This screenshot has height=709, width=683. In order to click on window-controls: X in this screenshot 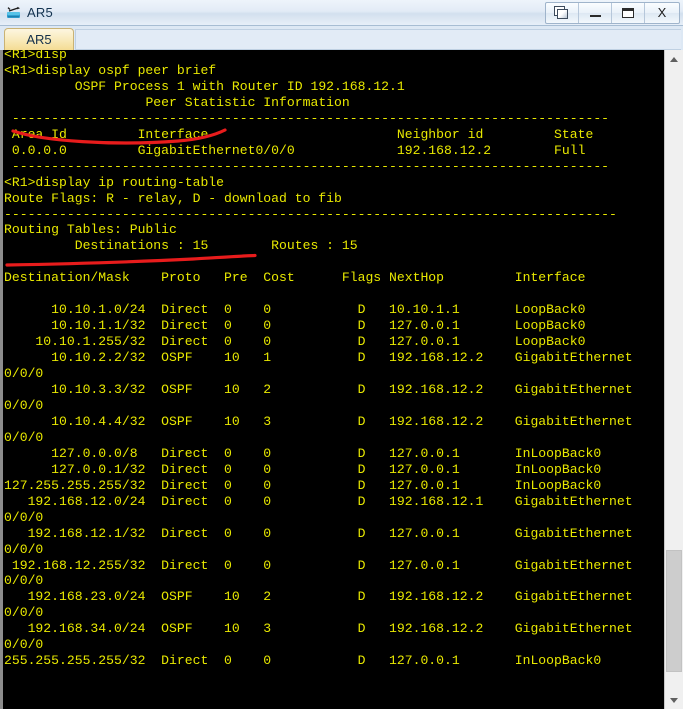, I will do `click(612, 12)`.